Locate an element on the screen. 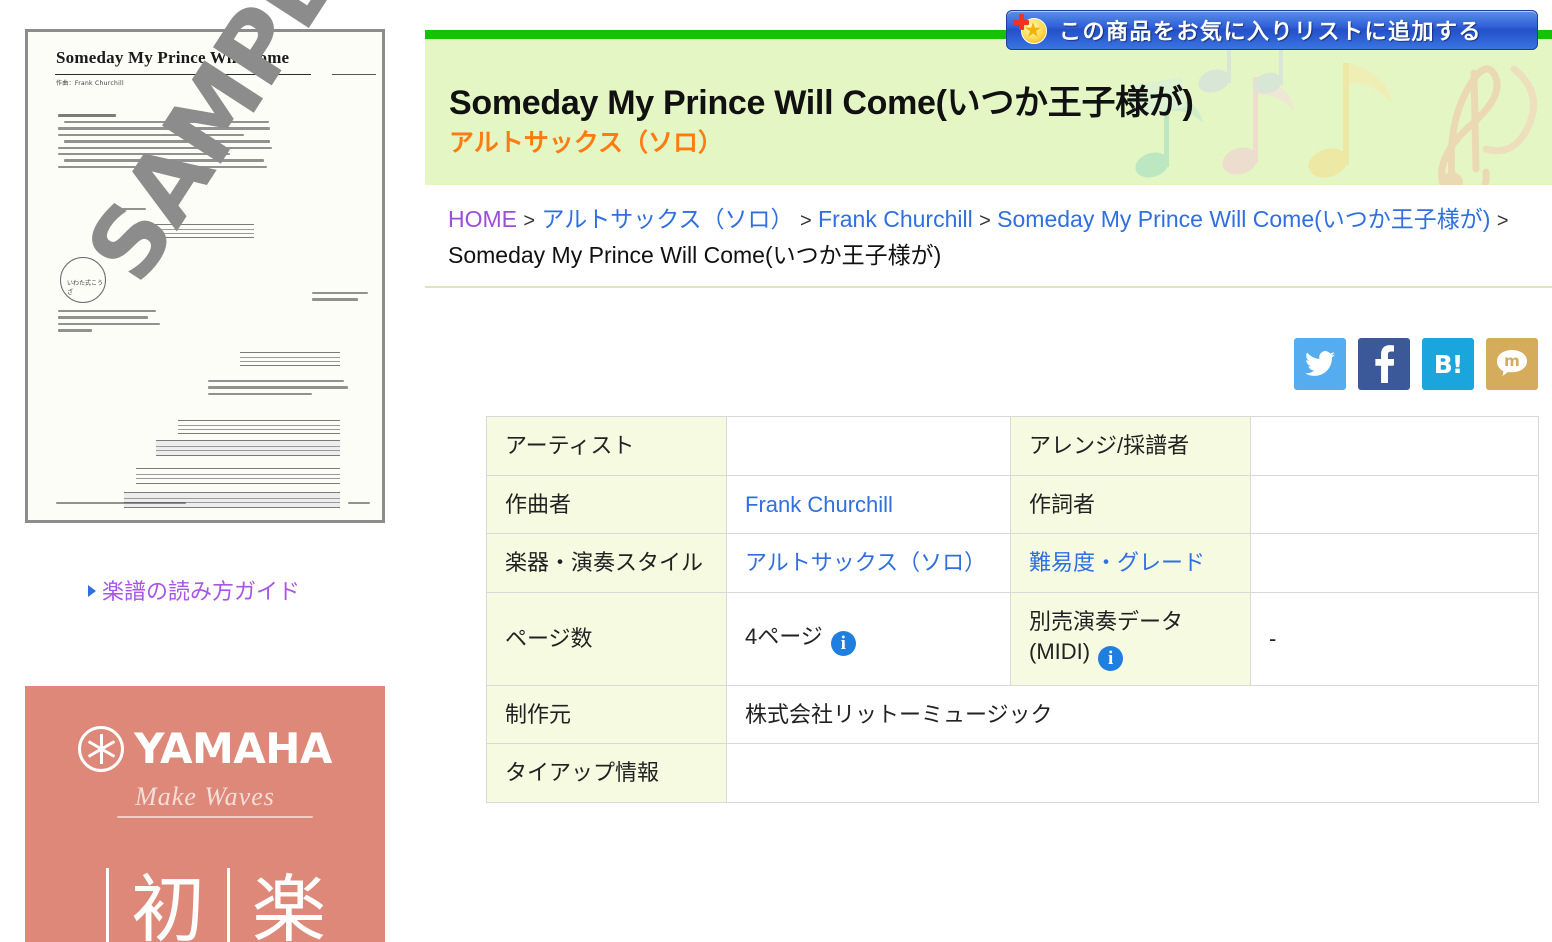  table-row: 制作元 株式会社リットーミュージック is located at coordinates (1012, 714).